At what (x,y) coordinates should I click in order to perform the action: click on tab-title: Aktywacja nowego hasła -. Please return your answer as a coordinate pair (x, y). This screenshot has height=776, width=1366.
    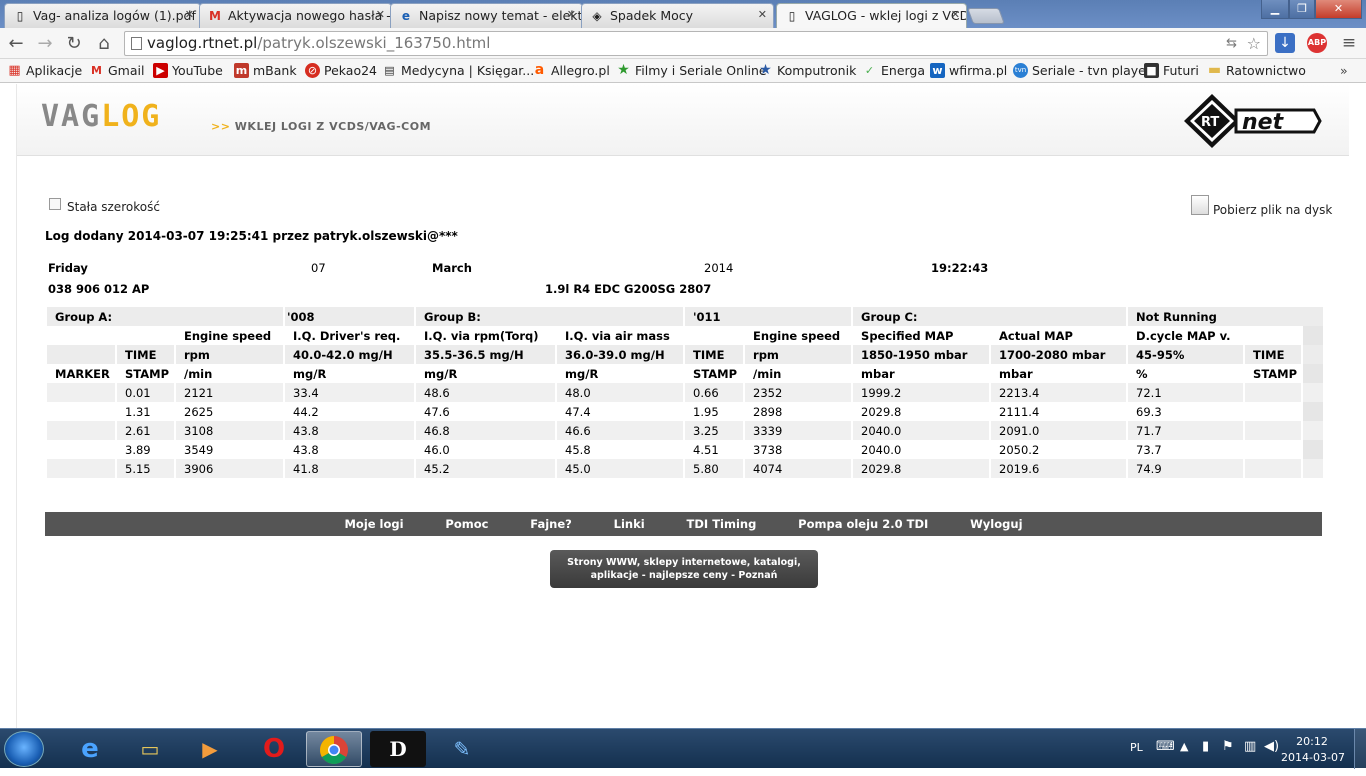
    Looking at the image, I should click on (309, 15).